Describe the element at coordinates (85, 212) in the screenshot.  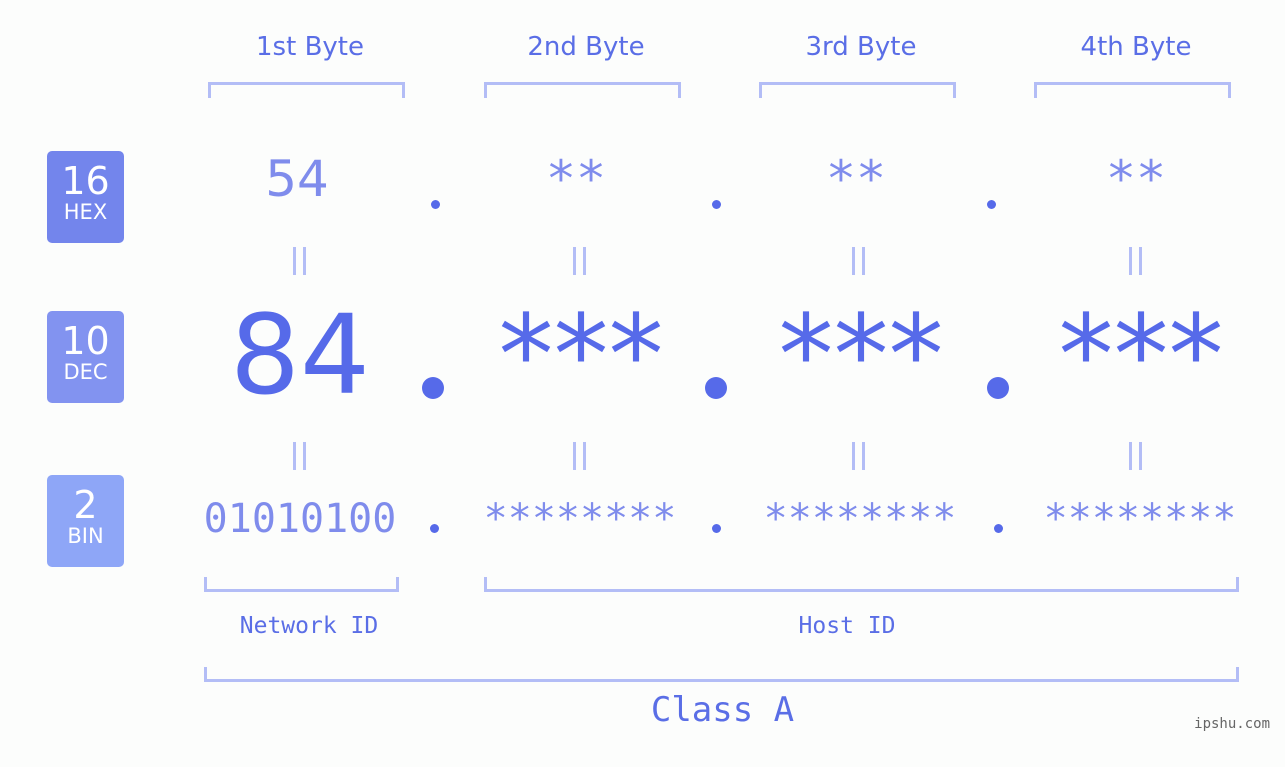
I see `hex-badge-label: HEX` at that location.